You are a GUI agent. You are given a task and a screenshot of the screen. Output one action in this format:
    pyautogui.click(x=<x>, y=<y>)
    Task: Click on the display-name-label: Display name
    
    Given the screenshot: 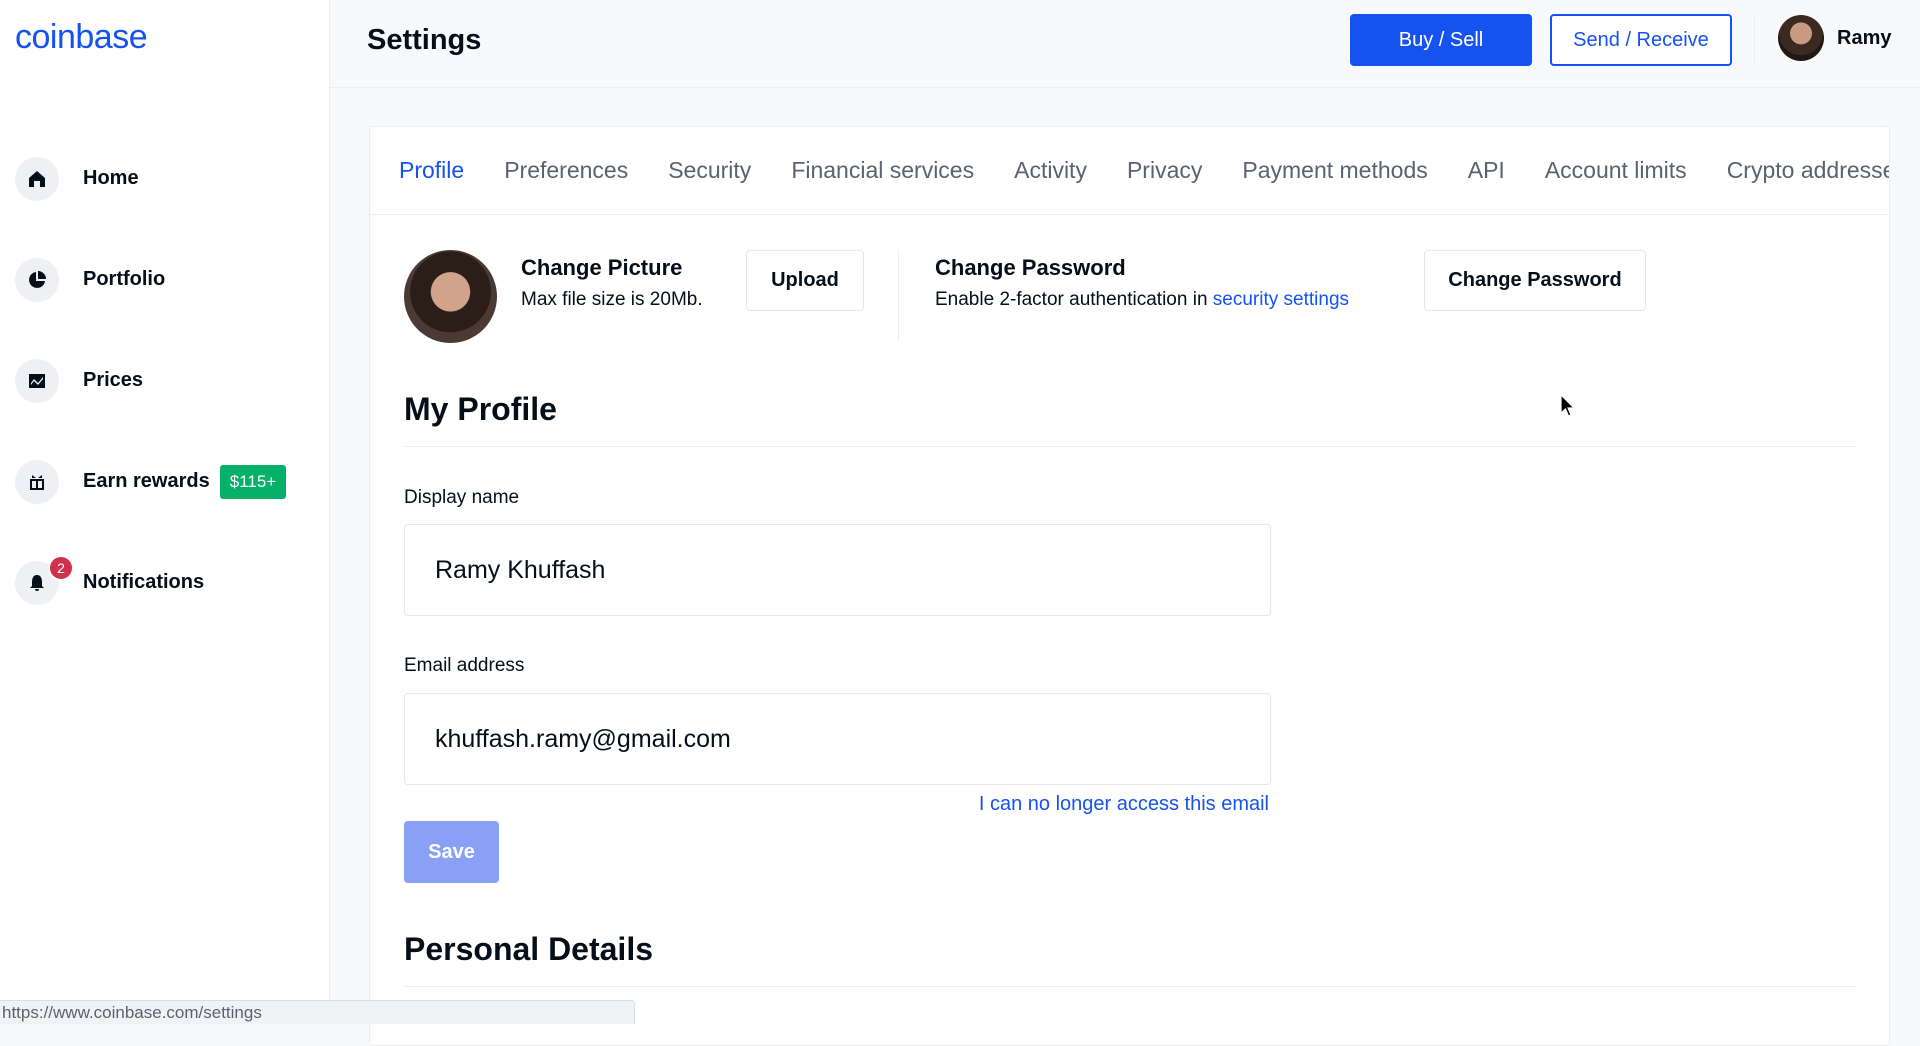 What is the action you would take?
    pyautogui.click(x=462, y=497)
    